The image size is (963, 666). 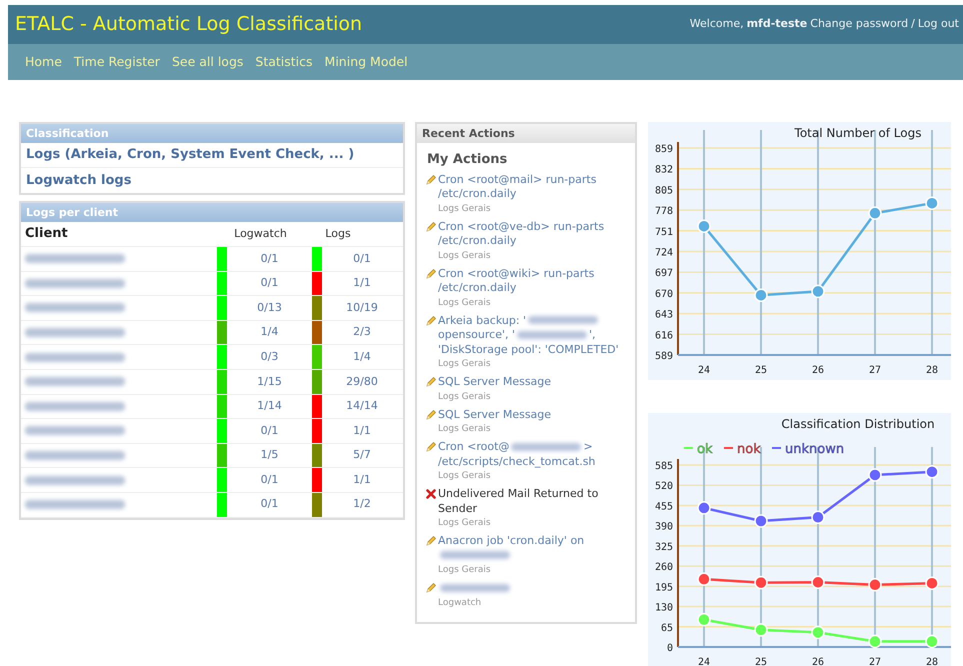 What do you see at coordinates (663, 527) in the screenshot?
I see `axis-tick-label: 390` at bounding box center [663, 527].